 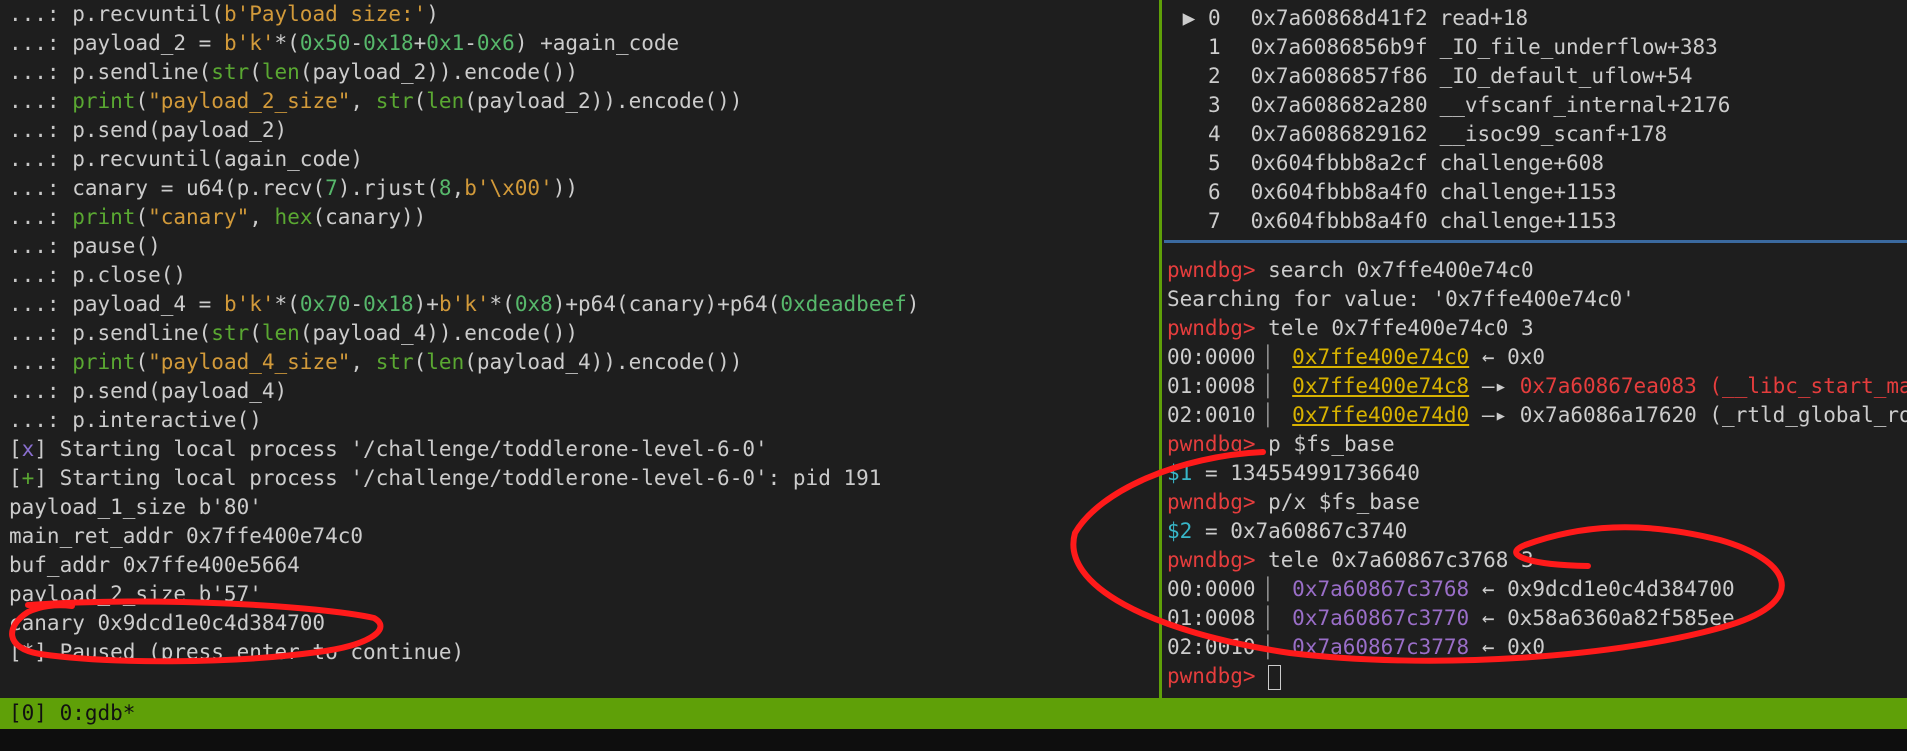 What do you see at coordinates (135, 333) in the screenshot?
I see `code-text: p.sendline(` at bounding box center [135, 333].